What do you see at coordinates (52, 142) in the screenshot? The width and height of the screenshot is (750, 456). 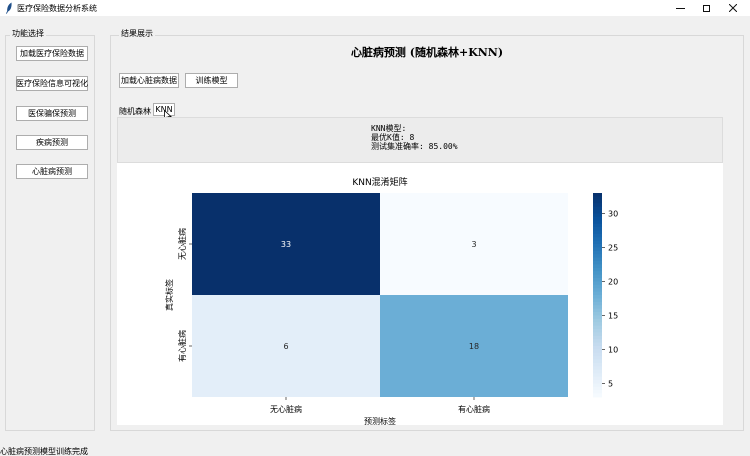 I see `disease-prediction-button: 疾病预测` at bounding box center [52, 142].